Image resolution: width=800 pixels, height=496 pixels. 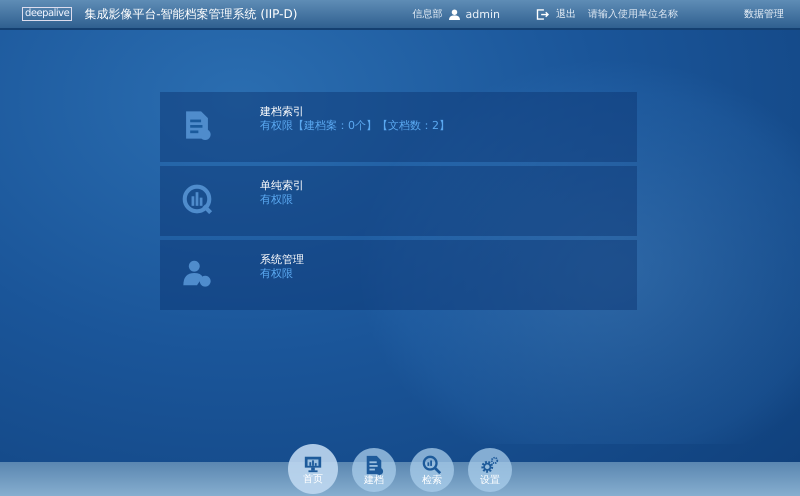 I want to click on module-permission: 有权限【建档案：0个】【文档数：2】, so click(x=355, y=126).